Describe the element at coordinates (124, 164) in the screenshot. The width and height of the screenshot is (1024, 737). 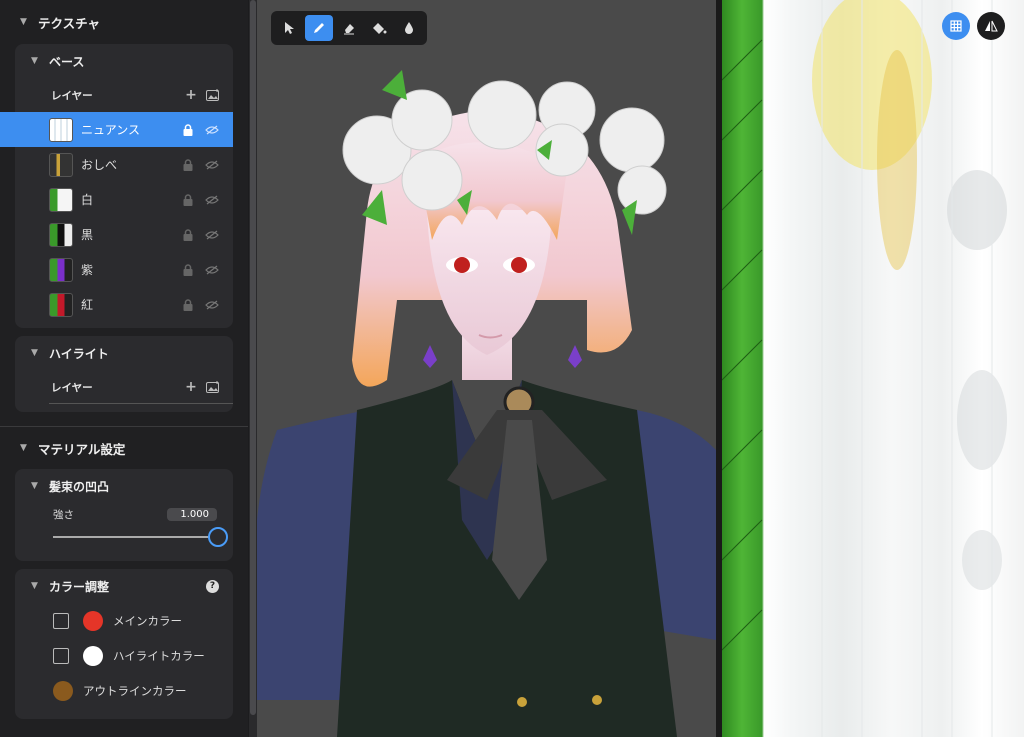
I see `layer-row-oshibe: おしべ` at that location.